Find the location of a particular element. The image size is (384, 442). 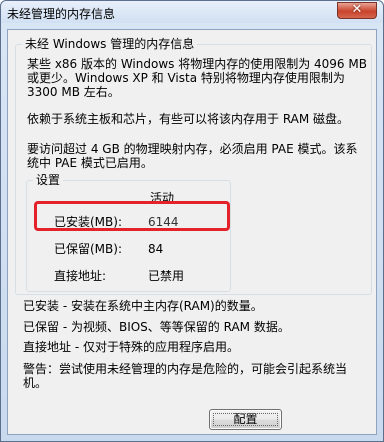

info-para1-line2: 或更少。Windows XP 和 Vista 特别将物理内存使用限制为 is located at coordinates (186, 78).